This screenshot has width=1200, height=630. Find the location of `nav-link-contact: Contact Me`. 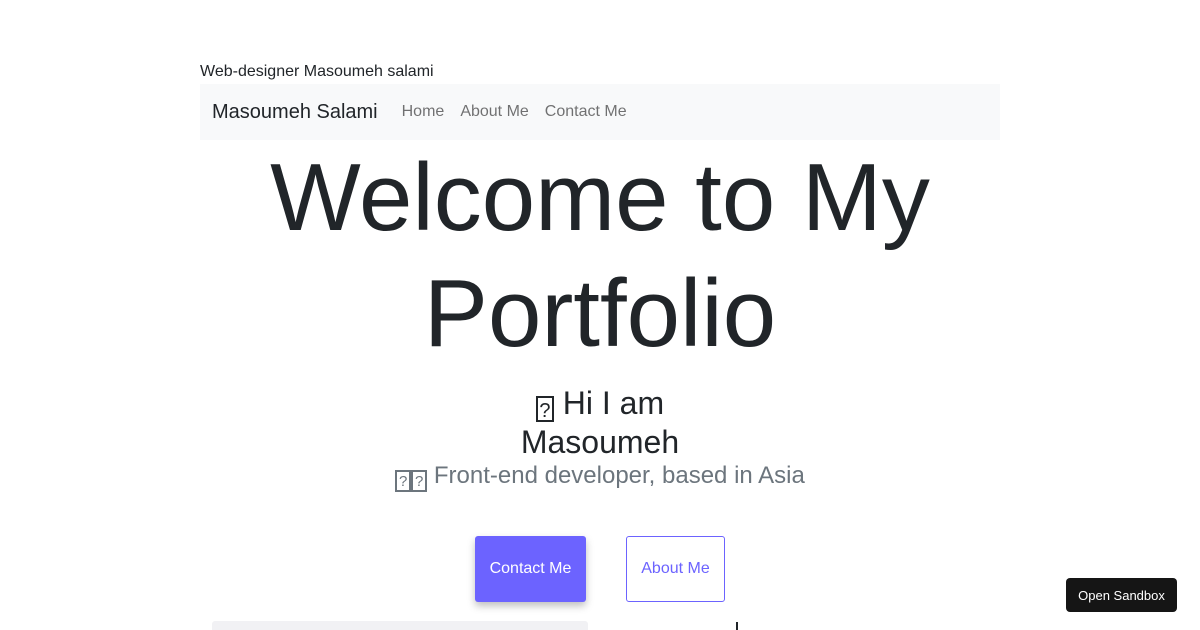

nav-link-contact: Contact Me is located at coordinates (586, 112).